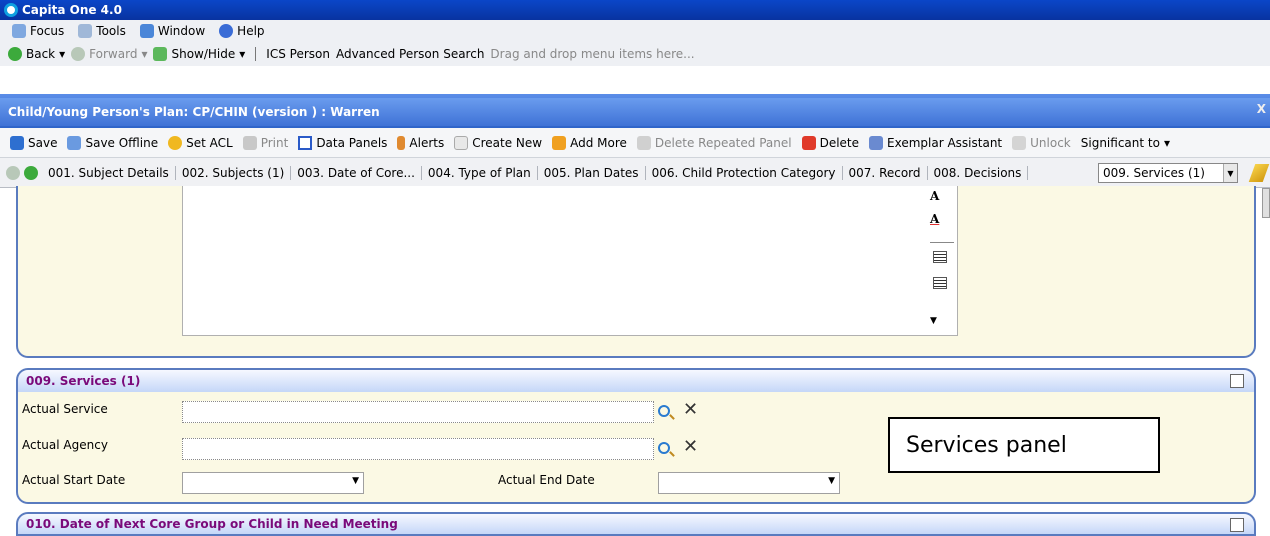 This screenshot has width=1270, height=536. I want to click on add-more-button: Add More, so click(589, 142).